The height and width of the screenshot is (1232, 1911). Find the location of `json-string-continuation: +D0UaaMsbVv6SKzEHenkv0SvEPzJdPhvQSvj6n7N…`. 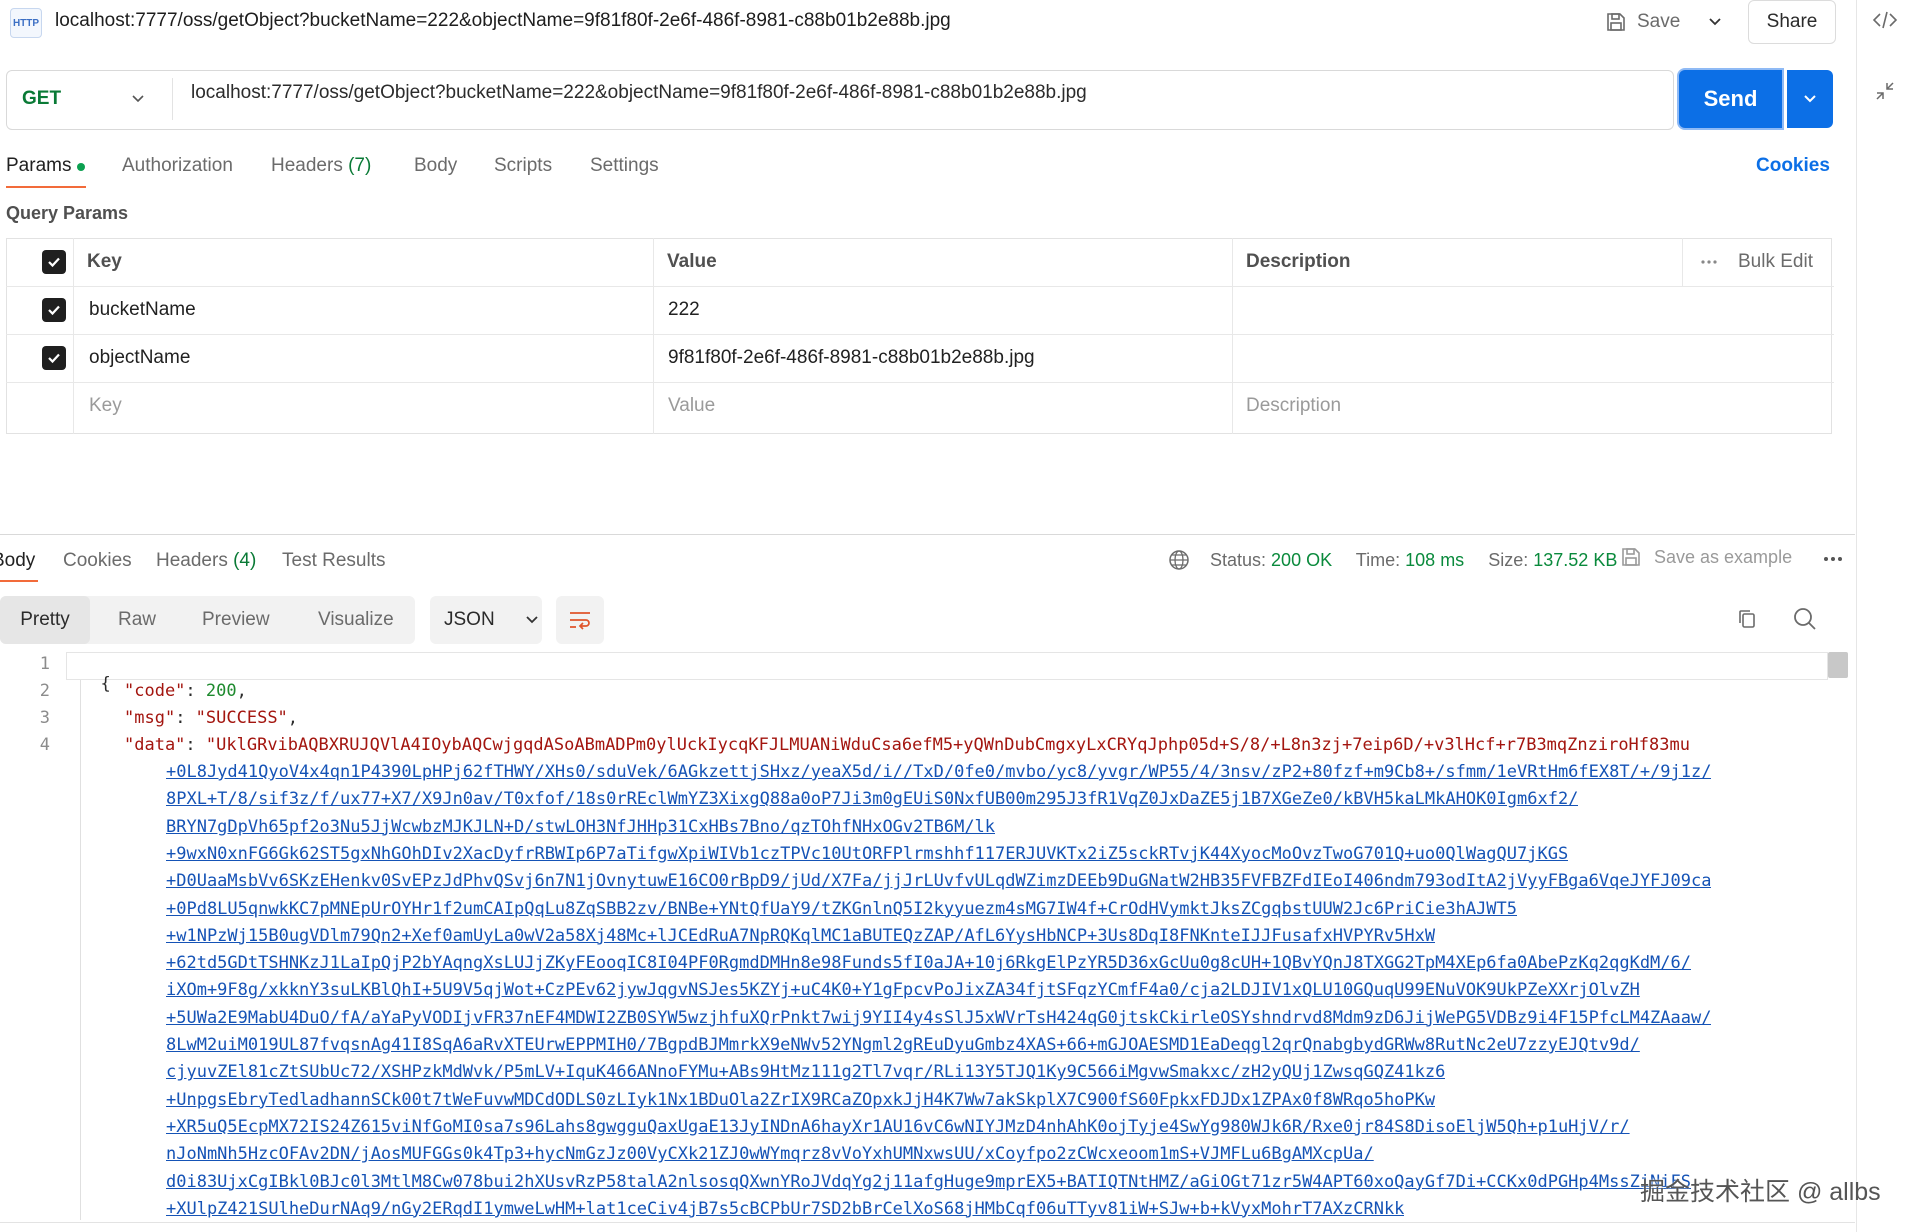

json-string-continuation: +D0UaaMsbVv6SKzEHenkv0SvEPzJdPhvQSvj6n7N… is located at coordinates (939, 881).